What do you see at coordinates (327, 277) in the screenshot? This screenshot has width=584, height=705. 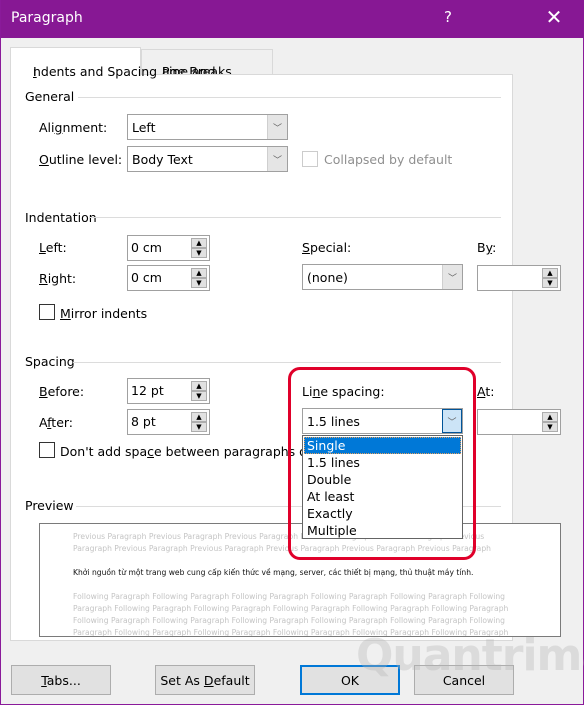 I see `special-value: (none)` at bounding box center [327, 277].